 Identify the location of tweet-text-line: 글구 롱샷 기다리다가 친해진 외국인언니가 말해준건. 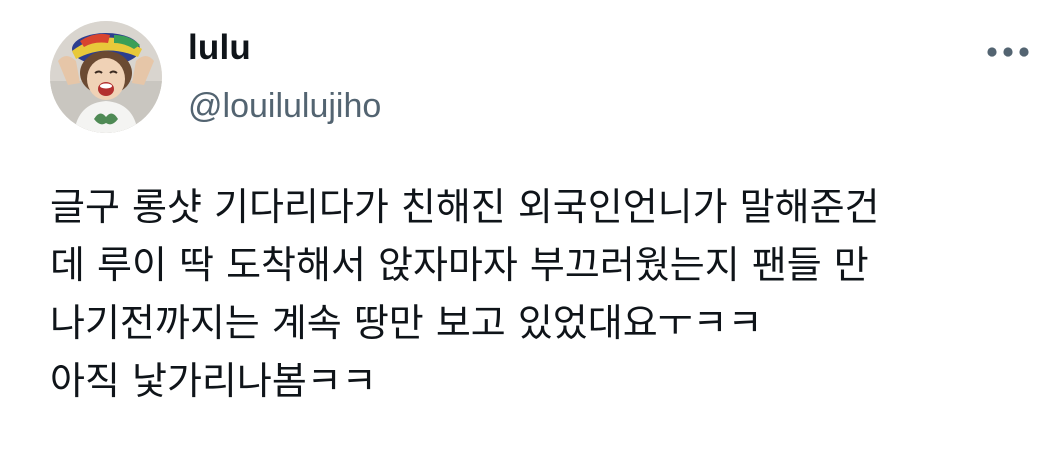
(465, 207).